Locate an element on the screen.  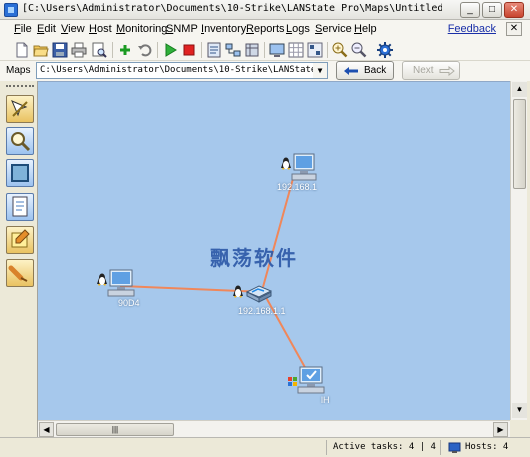
menu-logs: Logs is located at coordinates (298, 29).